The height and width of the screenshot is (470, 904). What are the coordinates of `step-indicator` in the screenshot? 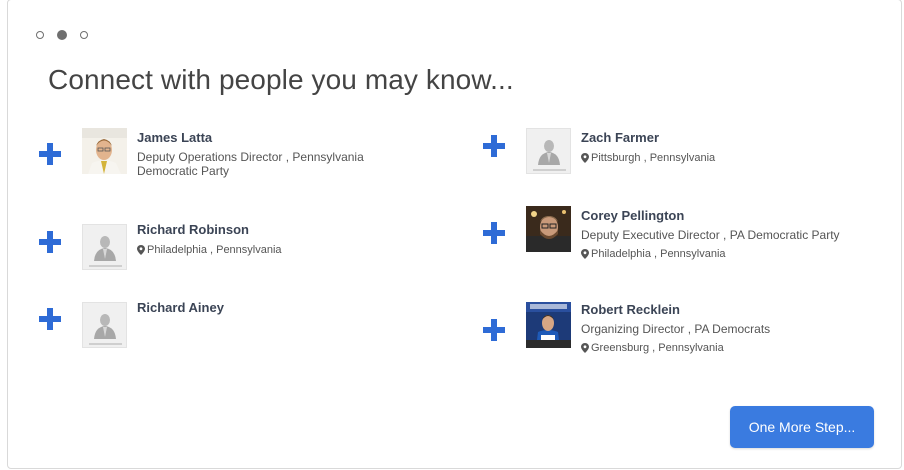 It's located at (62, 35).